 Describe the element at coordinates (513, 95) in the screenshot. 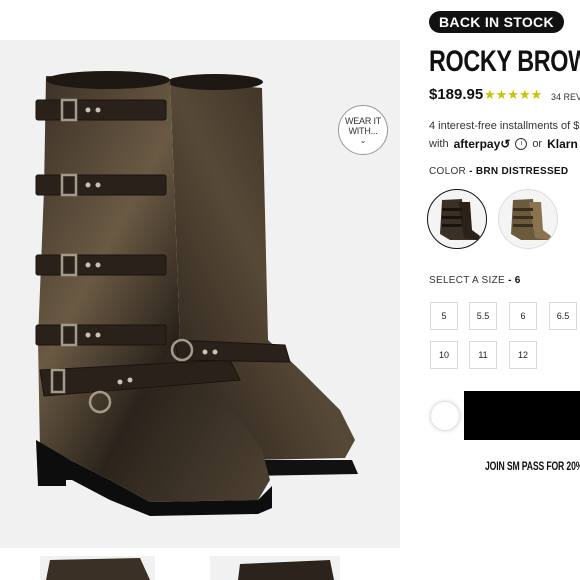

I see `rating-stars: ★★★★★` at that location.